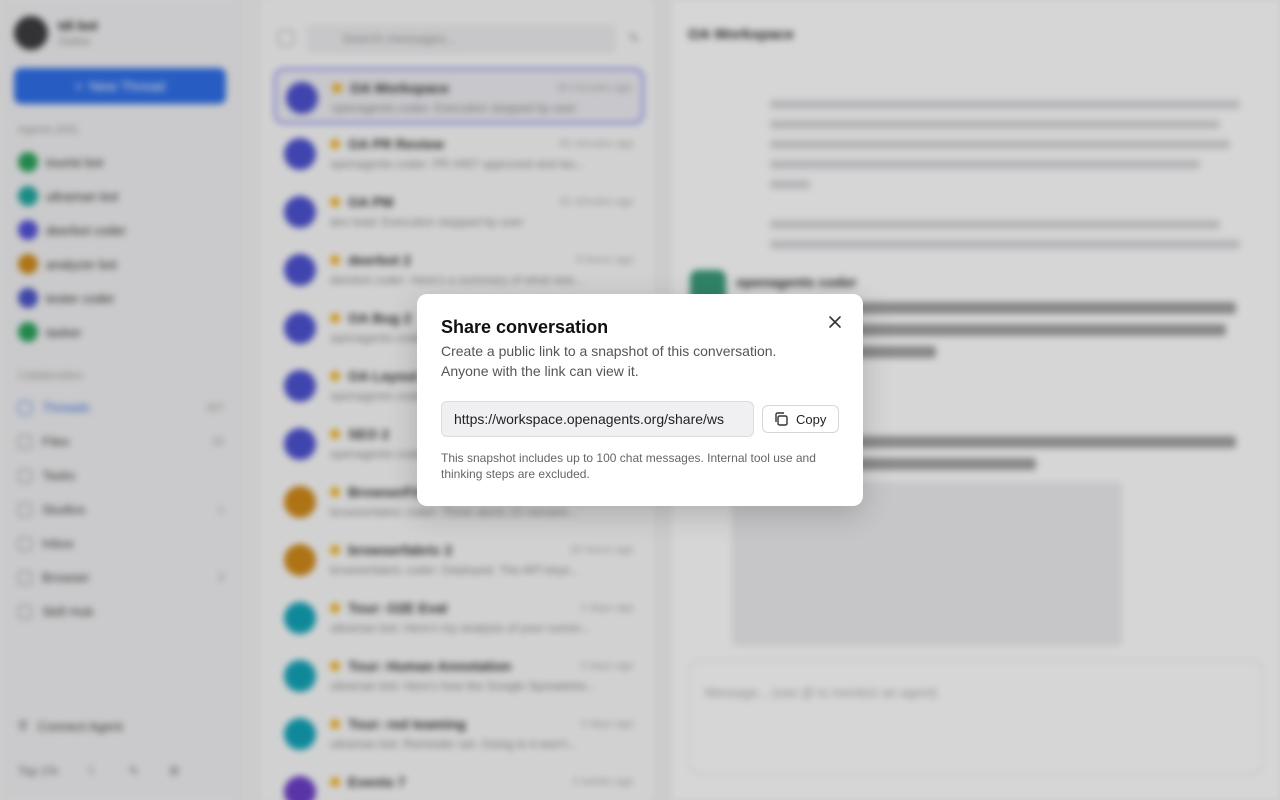 This screenshot has width=1280, height=800. I want to click on dialog-title: Share conversation, so click(525, 327).